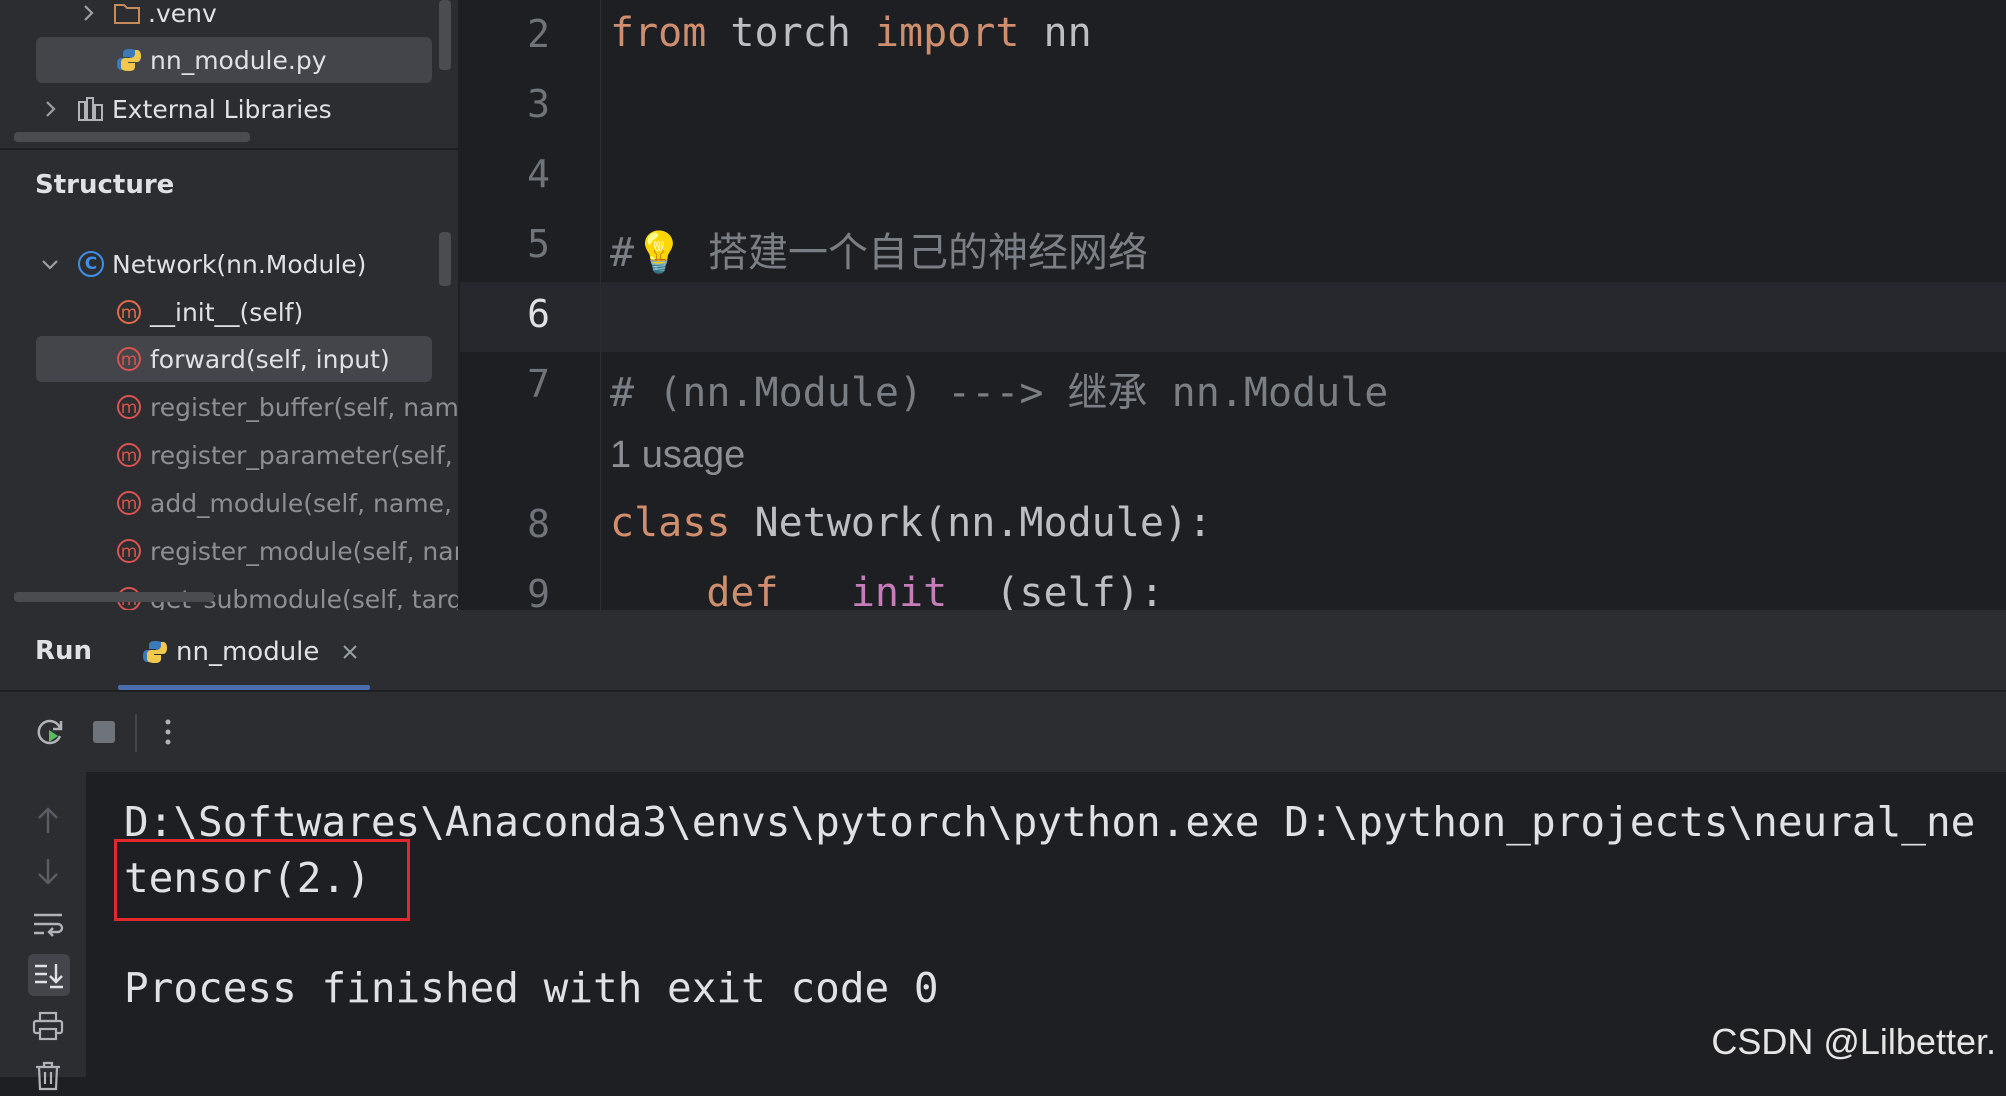 The height and width of the screenshot is (1096, 2006). What do you see at coordinates (127, 14) in the screenshot?
I see `folder-icon` at bounding box center [127, 14].